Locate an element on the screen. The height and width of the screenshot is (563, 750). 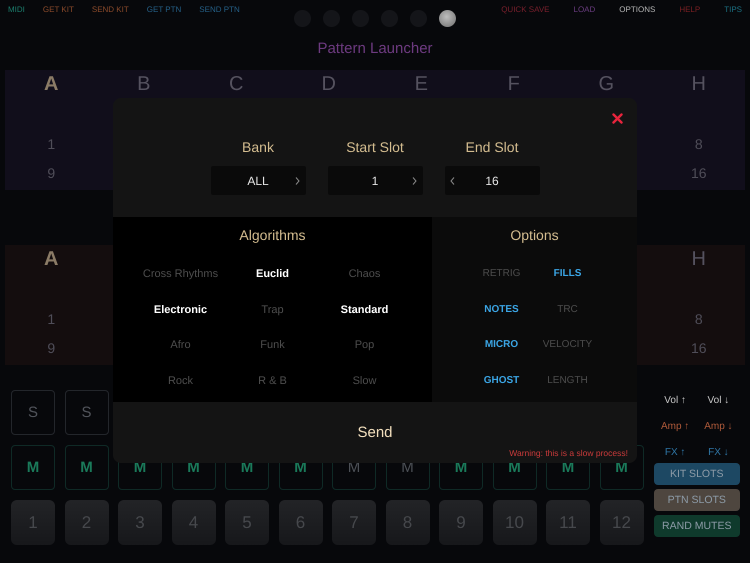
level-control: Vol ↓ is located at coordinates (718, 403).